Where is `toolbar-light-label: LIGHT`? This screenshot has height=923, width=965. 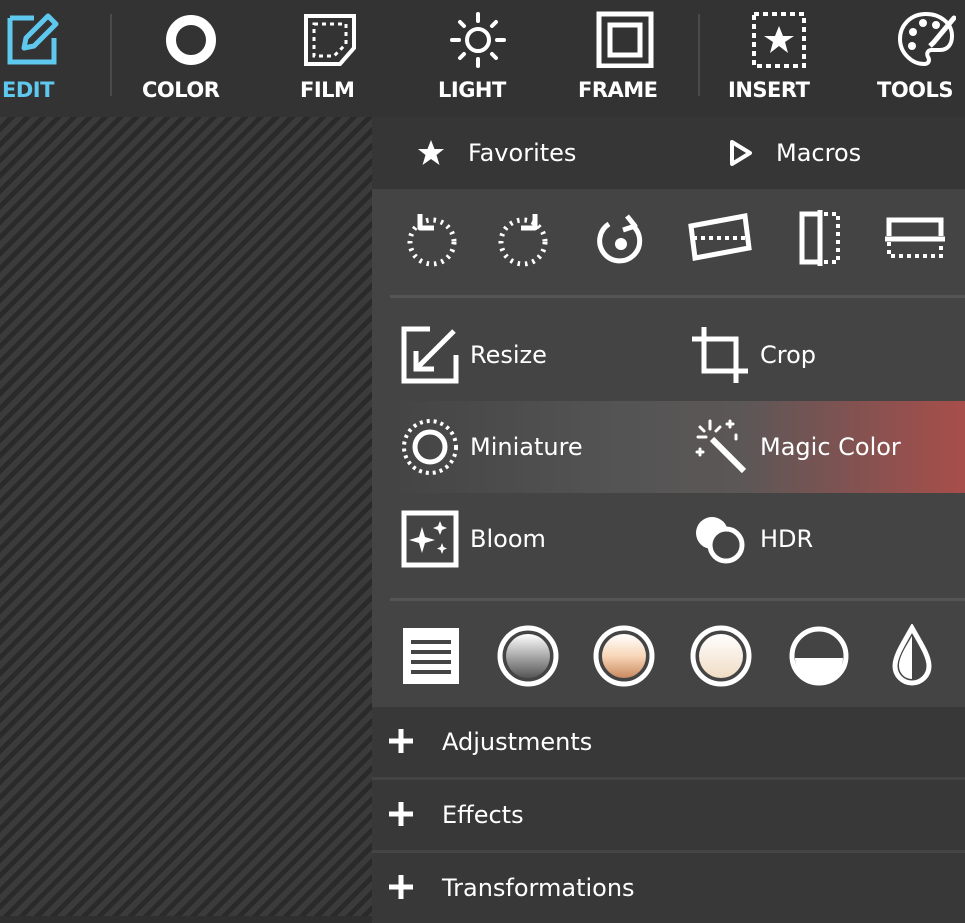
toolbar-light-label: LIGHT is located at coordinates (472, 90).